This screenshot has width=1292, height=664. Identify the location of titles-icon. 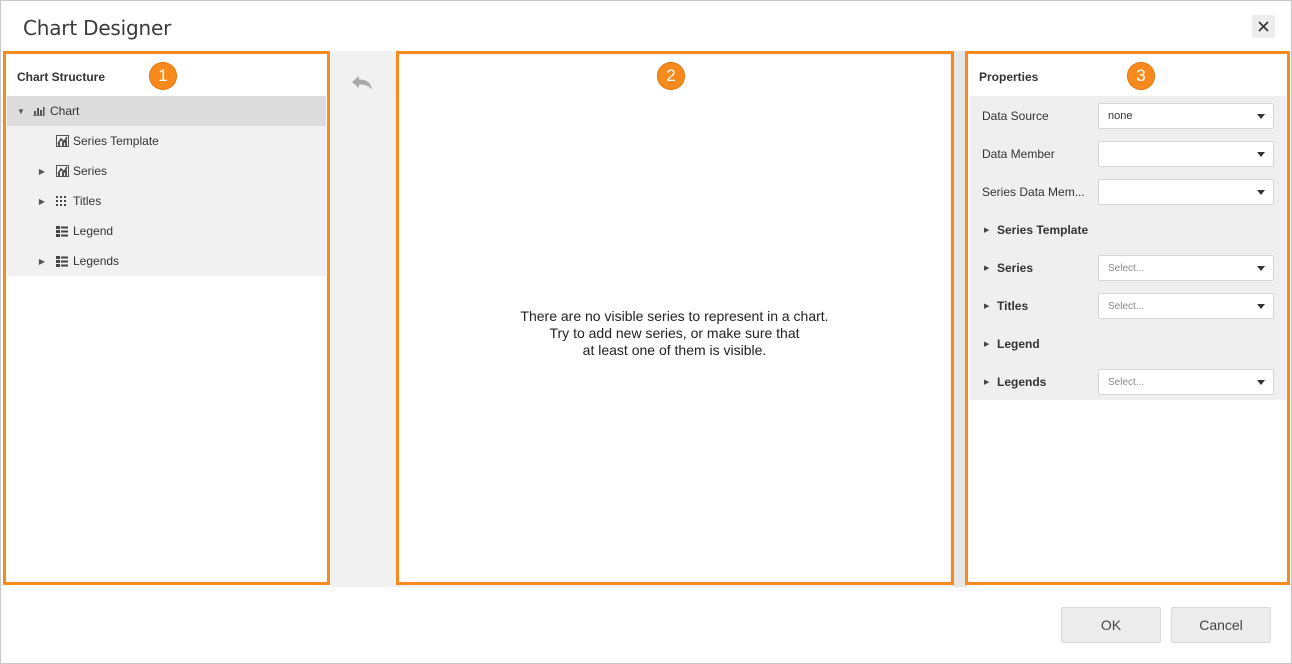
(62, 201).